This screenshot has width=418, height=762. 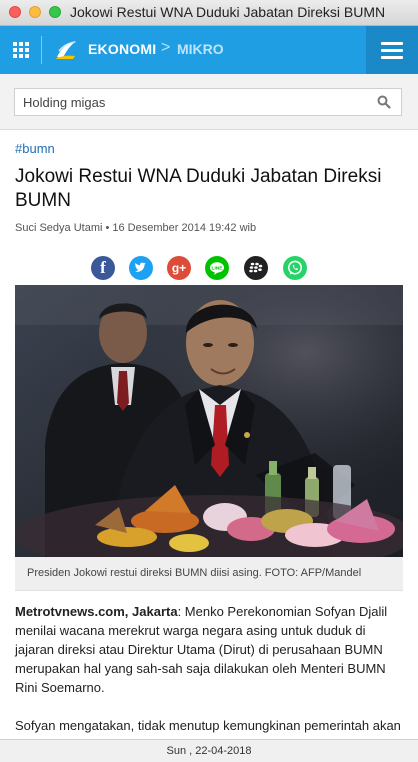 I want to click on apps-grid-icon, so click(x=21, y=50).